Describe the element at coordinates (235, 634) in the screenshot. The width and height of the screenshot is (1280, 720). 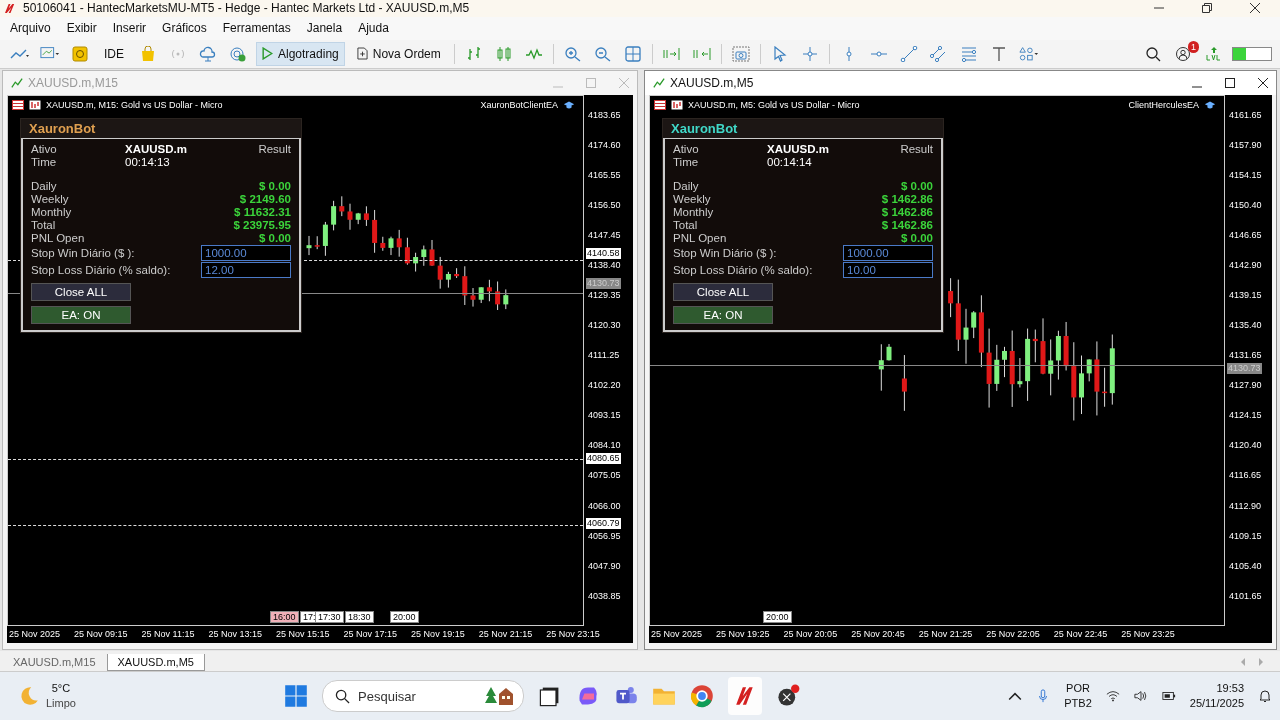
I see `time-tick: 25 Nov 13:15` at that location.